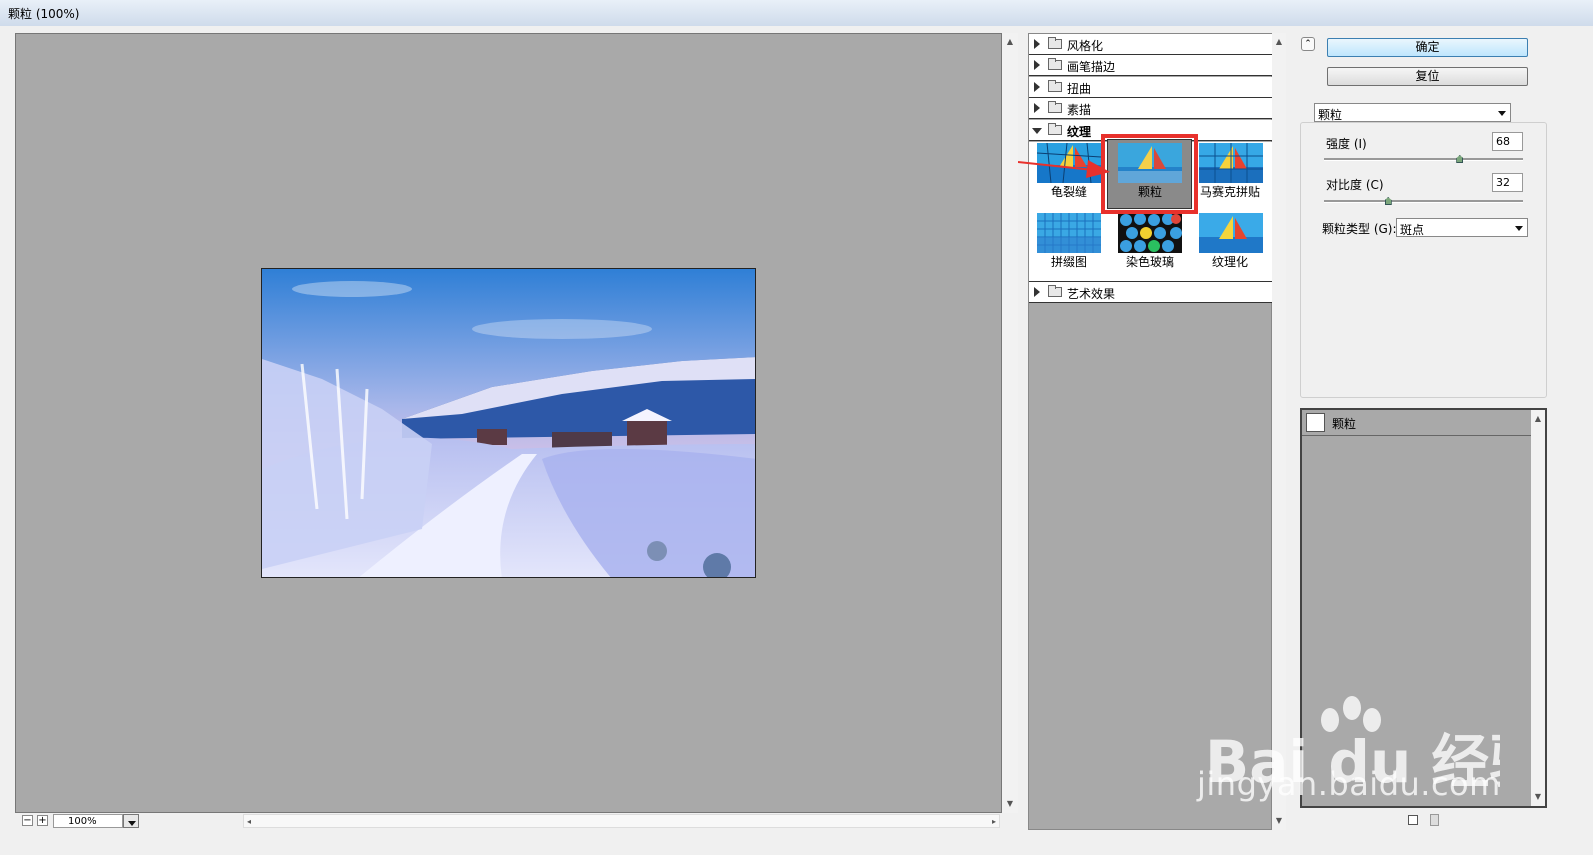 This screenshot has height=855, width=1593. I want to click on effect-layer-row: 颗粒, so click(1416, 423).